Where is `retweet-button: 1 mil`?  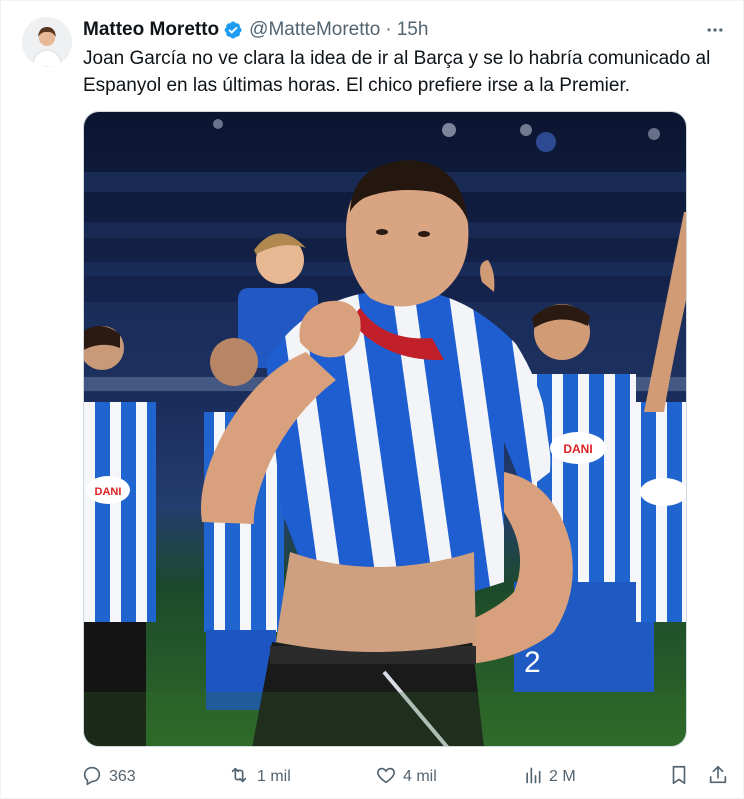 retweet-button: 1 mil is located at coordinates (259, 777).